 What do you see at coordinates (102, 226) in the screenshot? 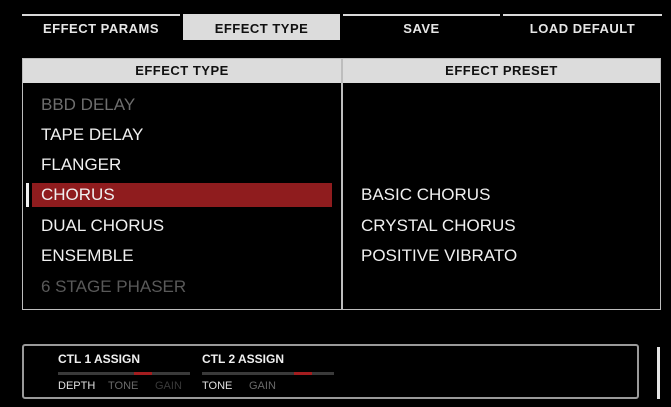
I see `effect-type-item-dual-chorus: DUAL CHORUS` at bounding box center [102, 226].